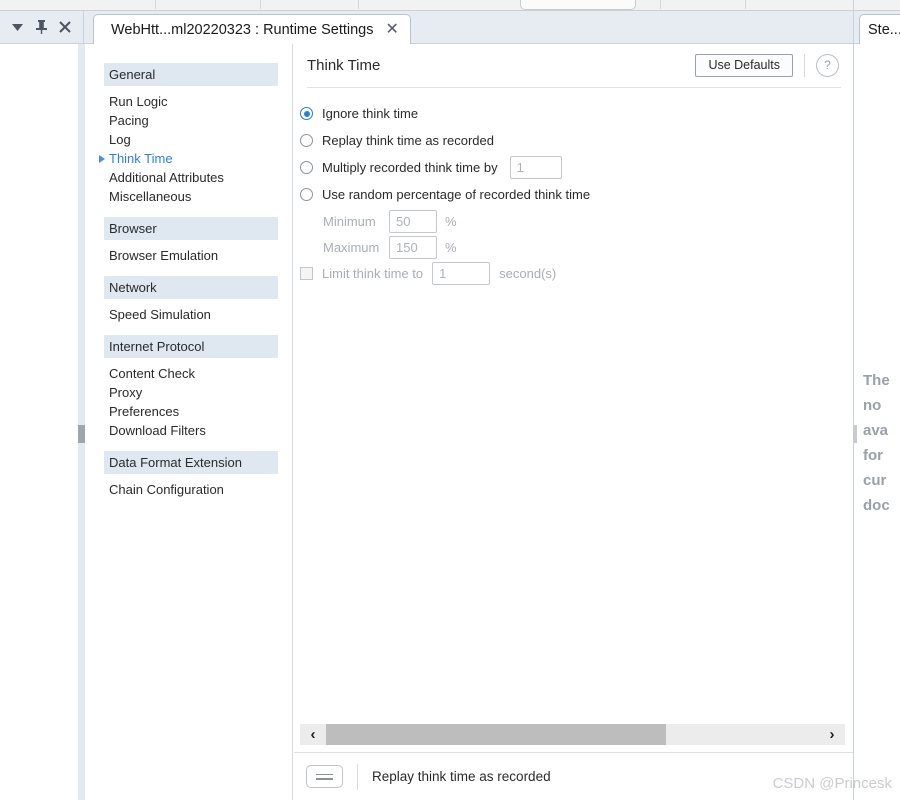 The image size is (900, 800). Describe the element at coordinates (451, 221) in the screenshot. I see `minimum-percent-symbol: %` at that location.